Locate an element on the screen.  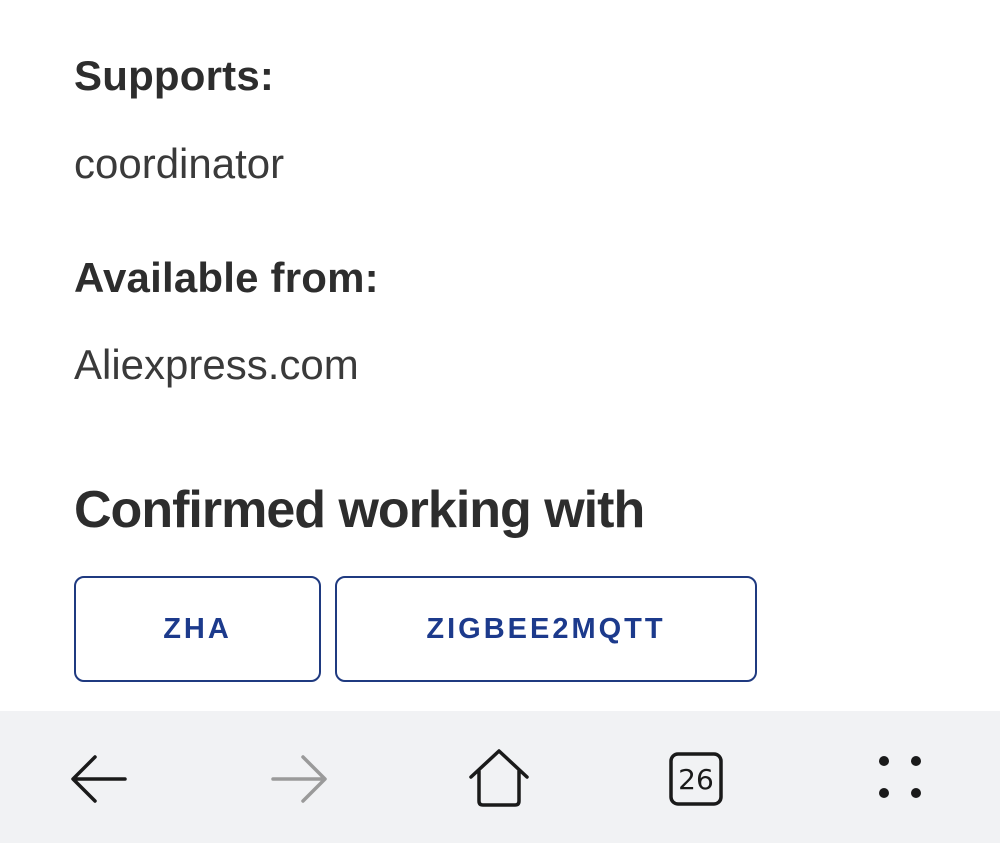
home-icon is located at coordinates (499, 778).